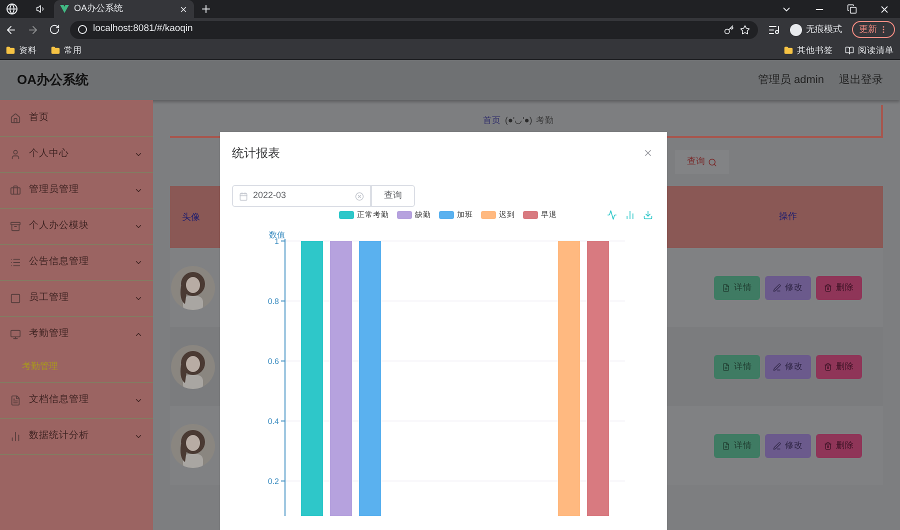 This screenshot has height=530, width=900. I want to click on back-icon, so click(11, 30).